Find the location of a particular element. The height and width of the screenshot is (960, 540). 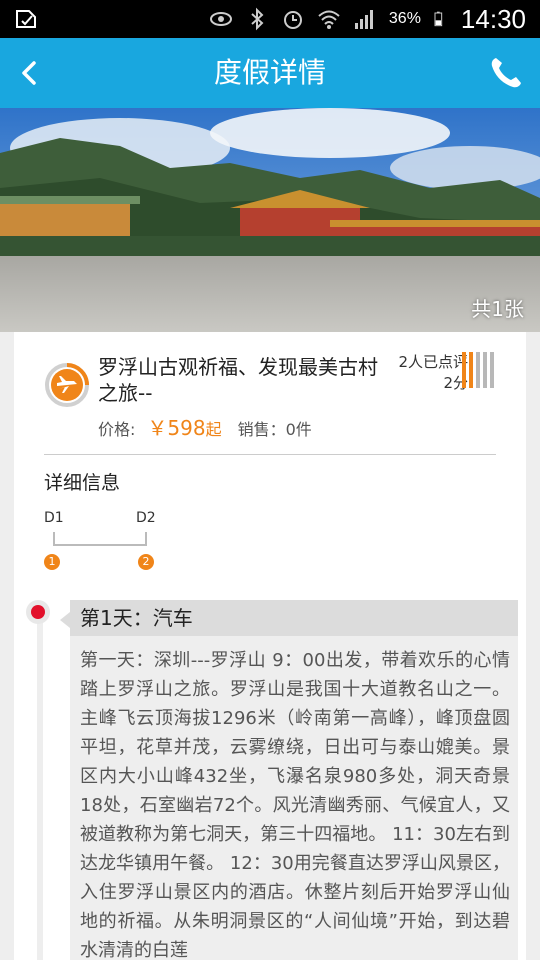

price-row: 价格: ￥598 起 销售： 0件 is located at coordinates (205, 426).